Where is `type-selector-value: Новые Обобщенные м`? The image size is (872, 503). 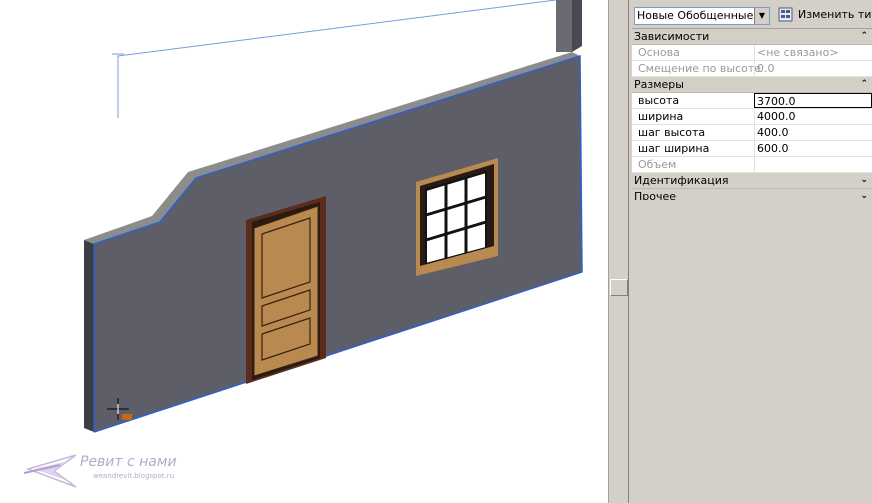
type-selector-value: Новые Обобщенные м is located at coordinates (695, 15).